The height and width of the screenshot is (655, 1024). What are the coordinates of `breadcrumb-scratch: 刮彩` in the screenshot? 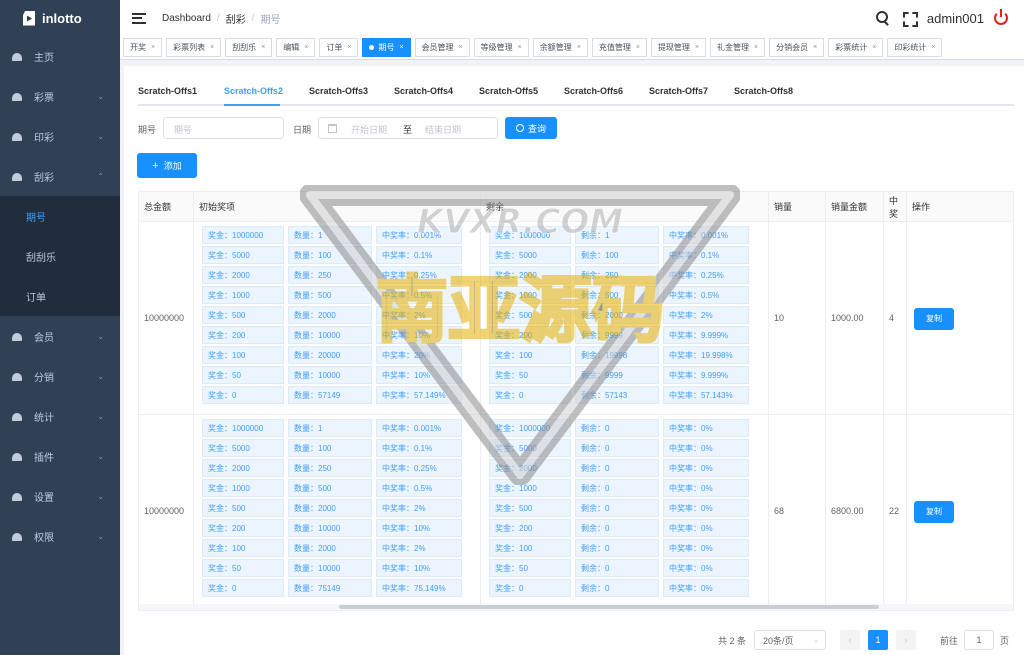 It's located at (236, 18).